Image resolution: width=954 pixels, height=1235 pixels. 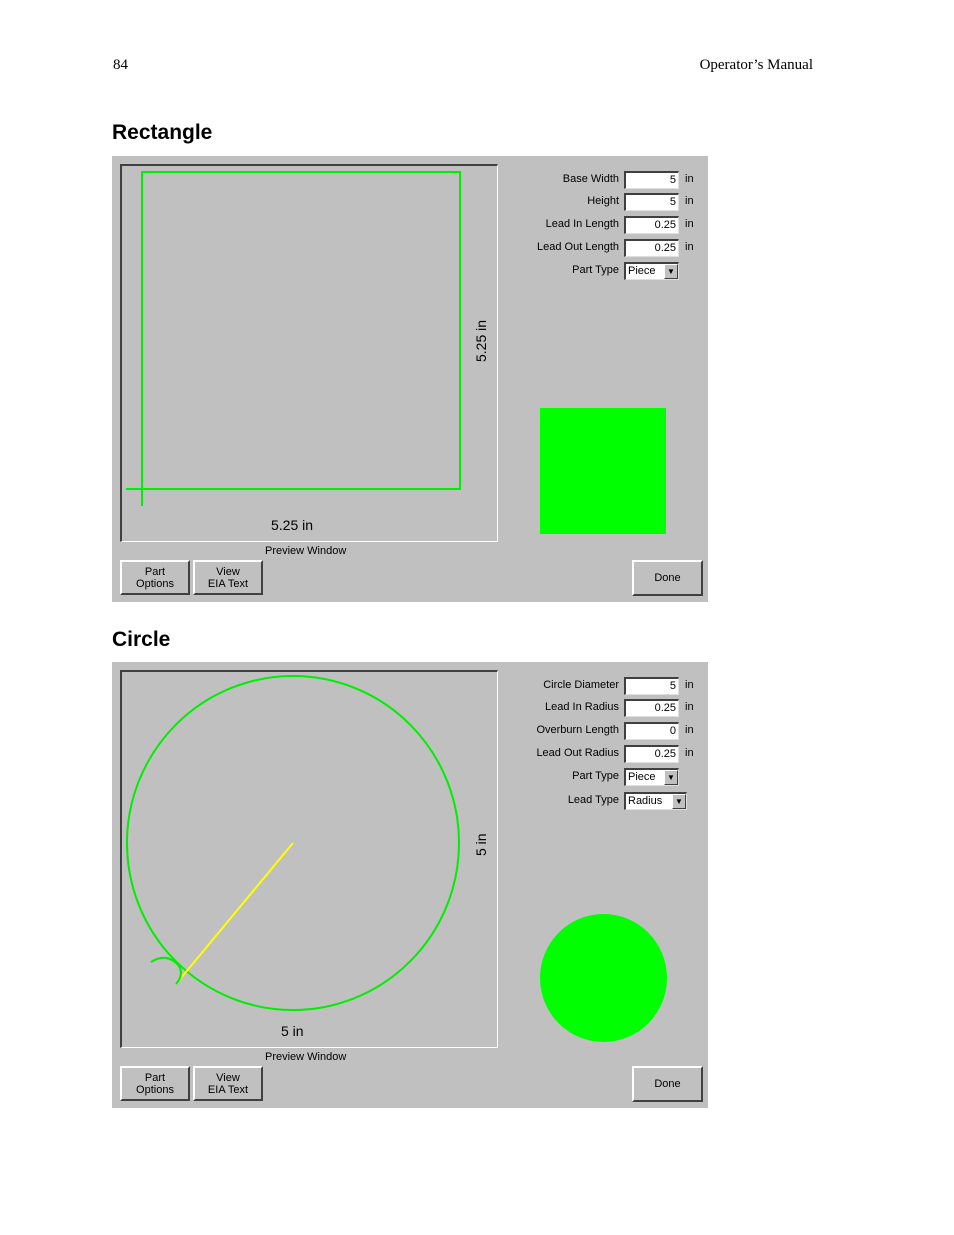 I want to click on lead-out-radius-label: Lead Out Radius, so click(x=577, y=753).